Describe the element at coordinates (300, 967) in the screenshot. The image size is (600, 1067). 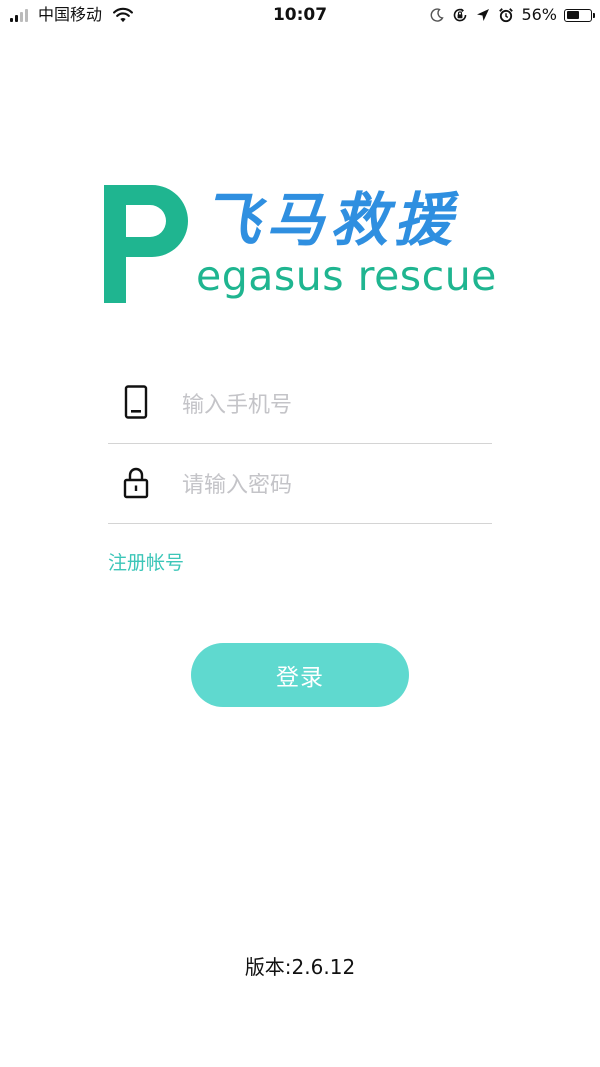
I see `version-label: 版本:2.6.12` at that location.